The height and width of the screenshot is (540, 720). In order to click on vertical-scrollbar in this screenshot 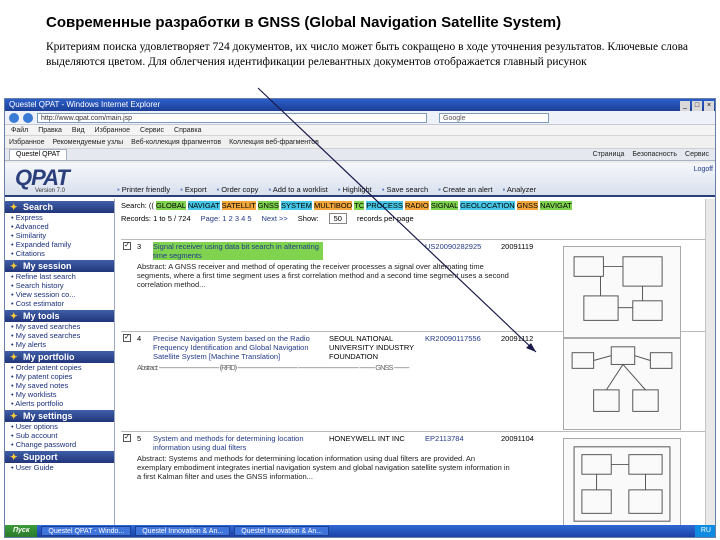, I will do `click(710, 368)`.